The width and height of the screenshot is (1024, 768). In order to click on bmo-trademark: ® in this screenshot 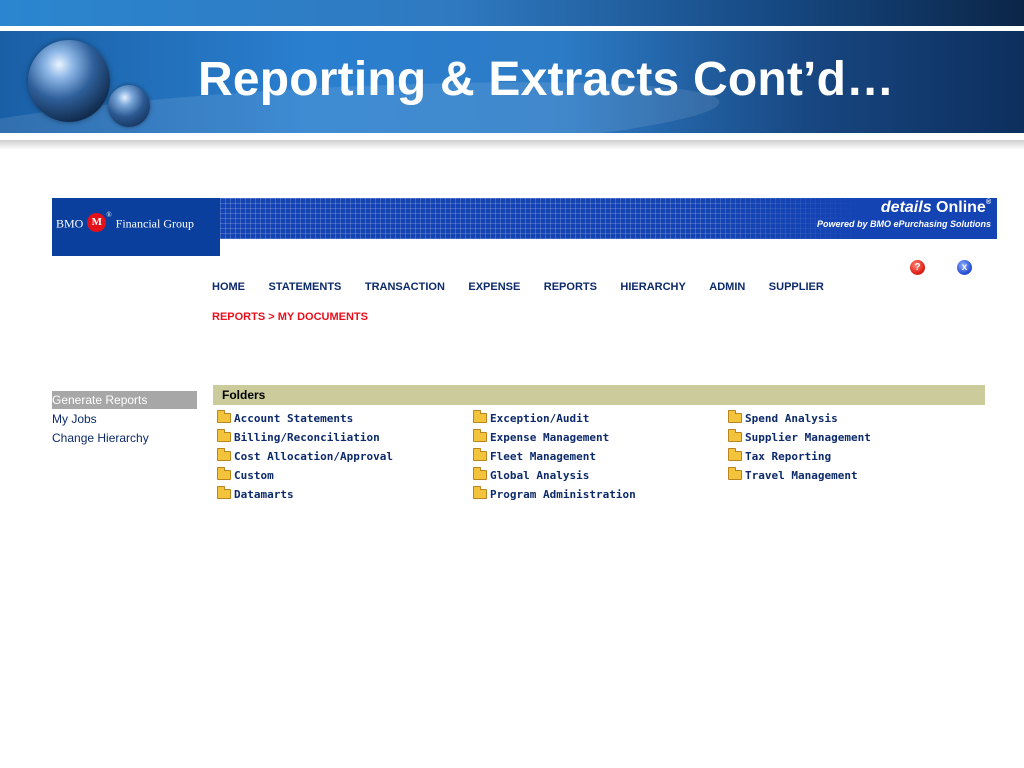, I will do `click(109, 215)`.